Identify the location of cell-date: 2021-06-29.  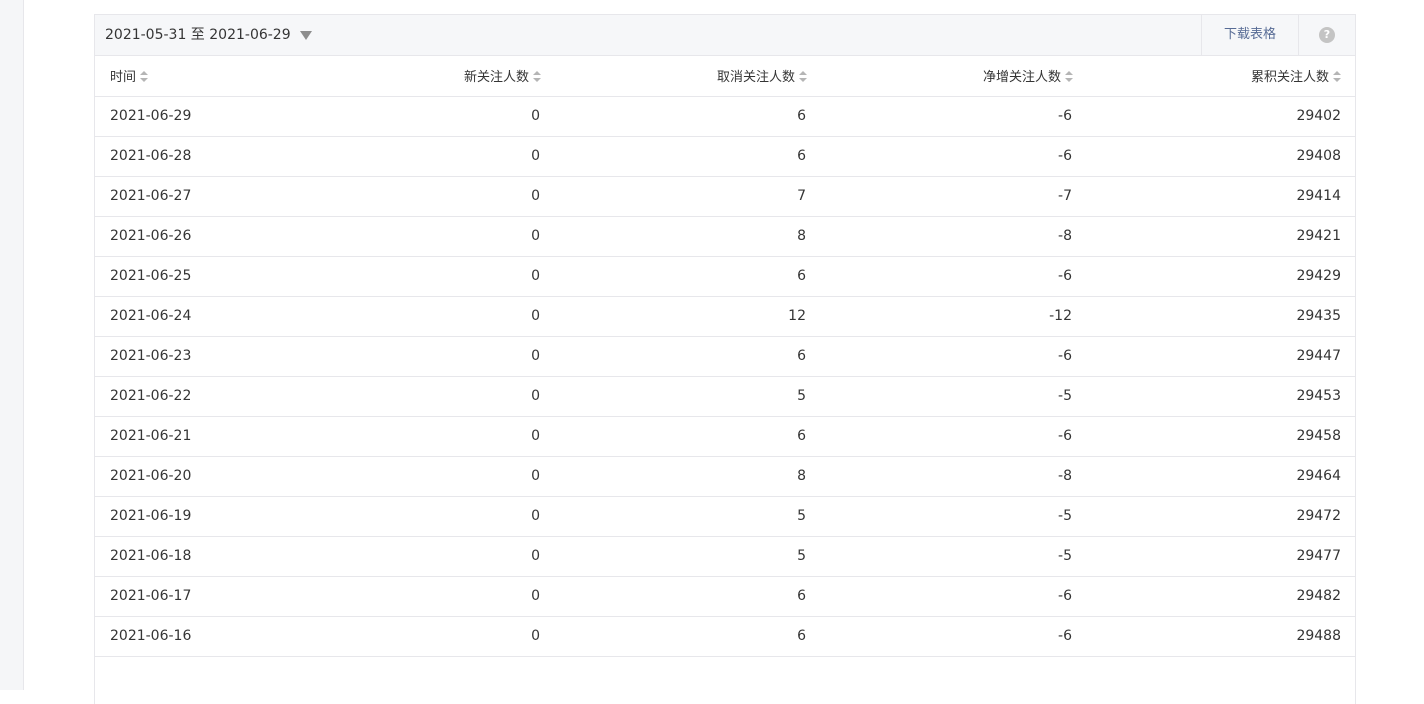
(190, 116).